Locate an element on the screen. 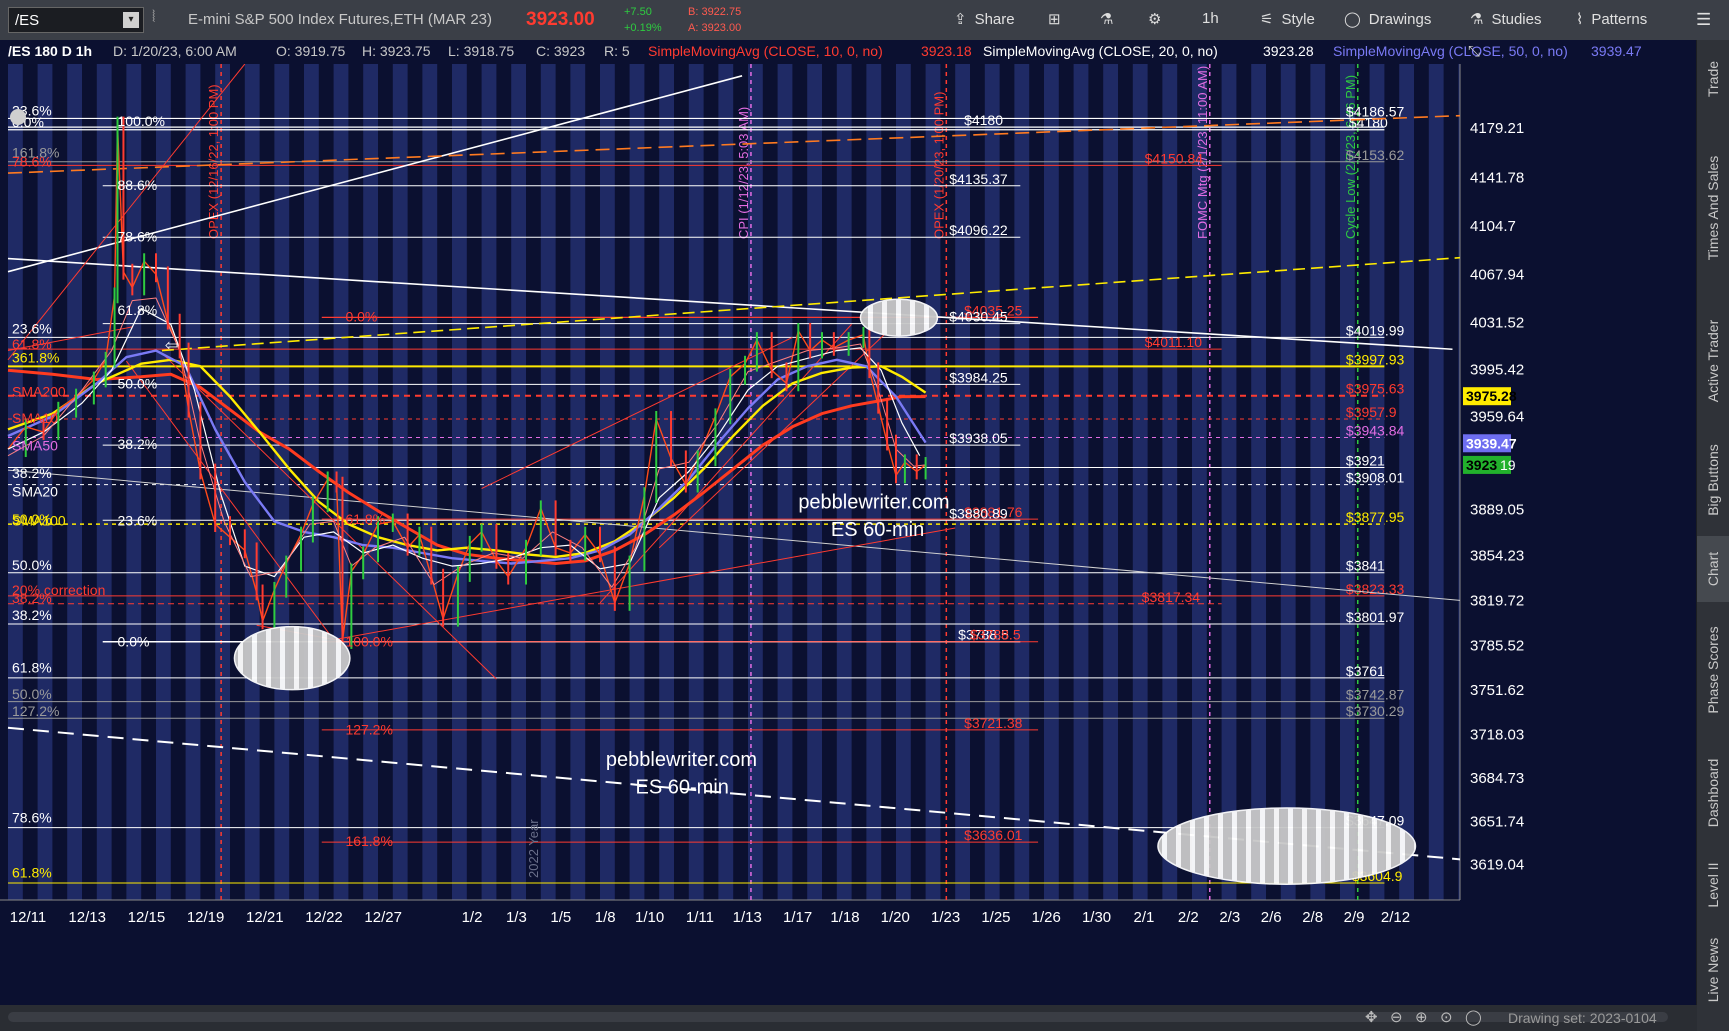 Image resolution: width=1729 pixels, height=1031 pixels. x-tick-label: 1/17 is located at coordinates (797, 917).